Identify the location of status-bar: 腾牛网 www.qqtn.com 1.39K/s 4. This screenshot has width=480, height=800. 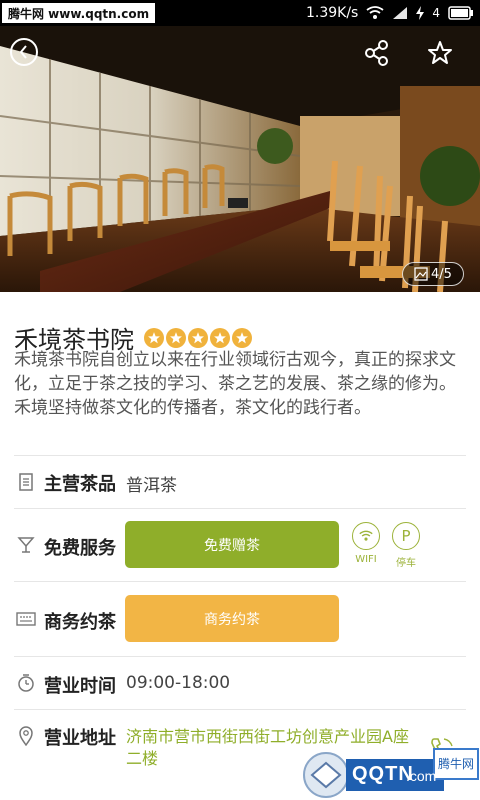
(240, 13).